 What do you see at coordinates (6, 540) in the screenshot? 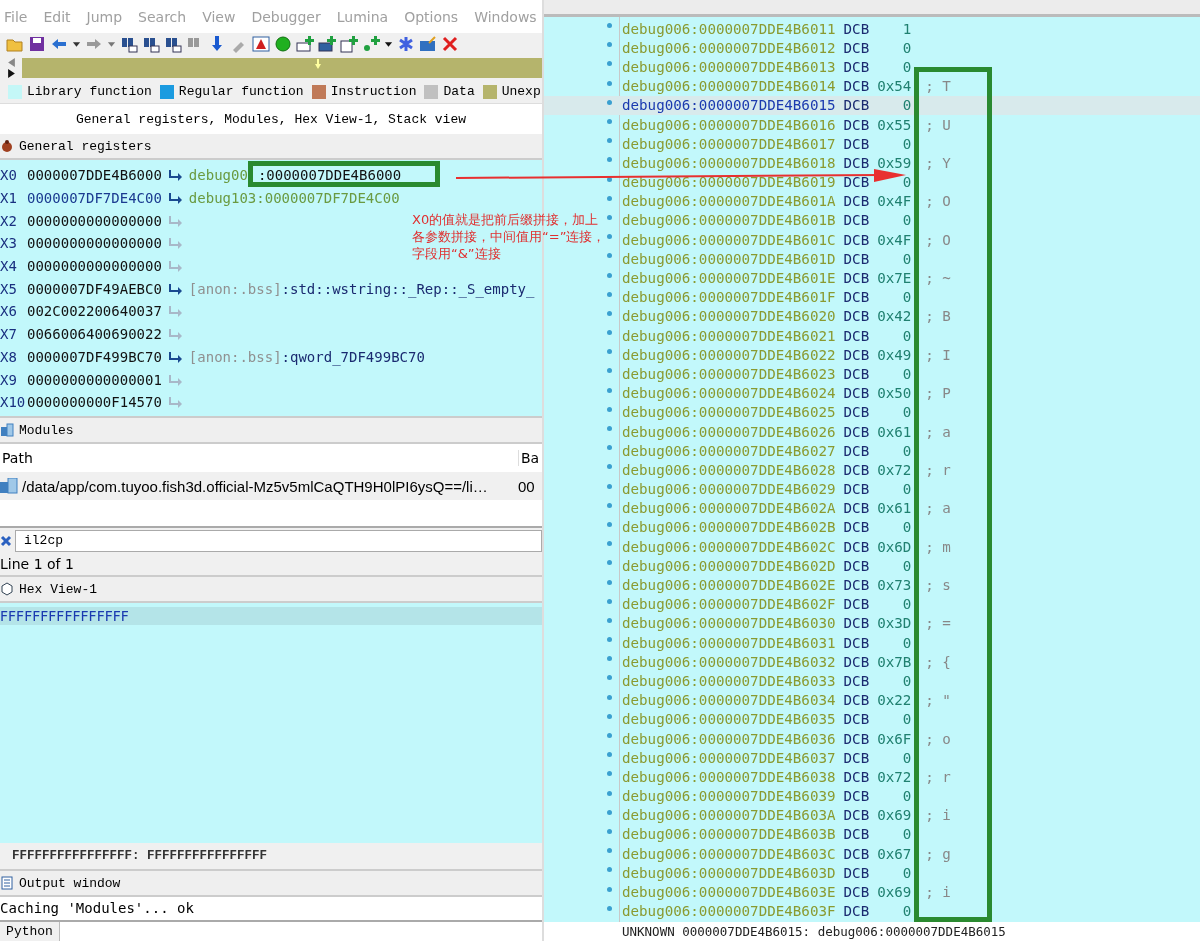
I see `close-icon` at bounding box center [6, 540].